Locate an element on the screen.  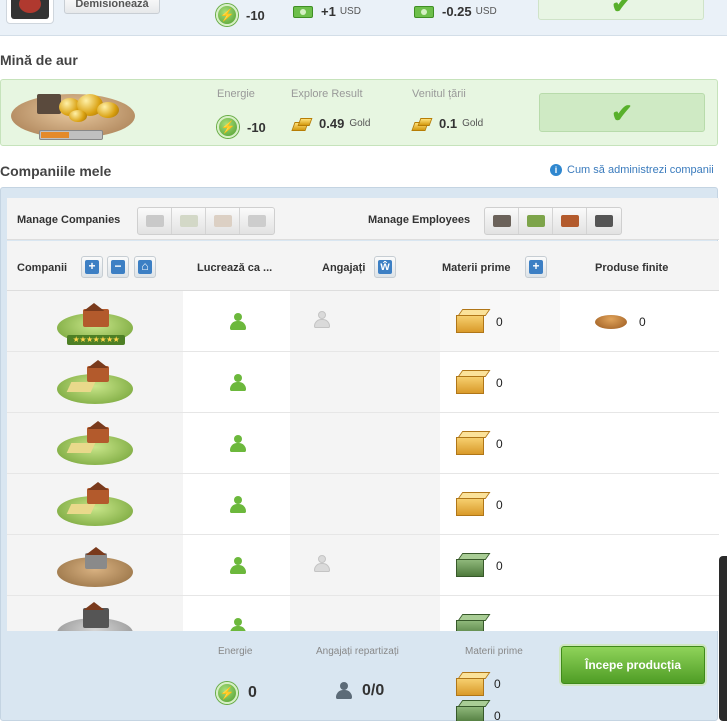
footer-employees: 0/0 is located at coordinates (360, 691).